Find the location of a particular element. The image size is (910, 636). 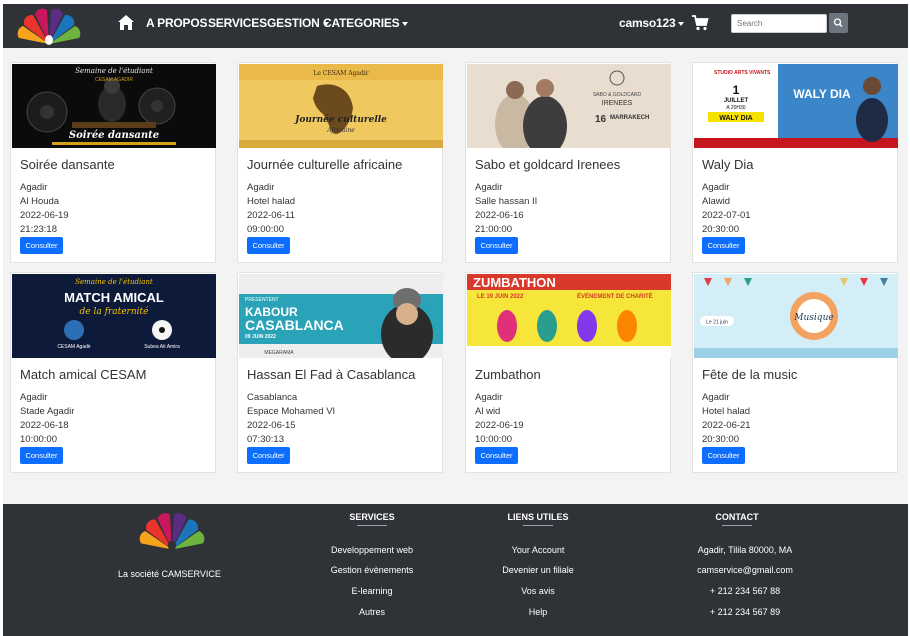

nav-categories-dropdown: CATEGORIES is located at coordinates (366, 23).